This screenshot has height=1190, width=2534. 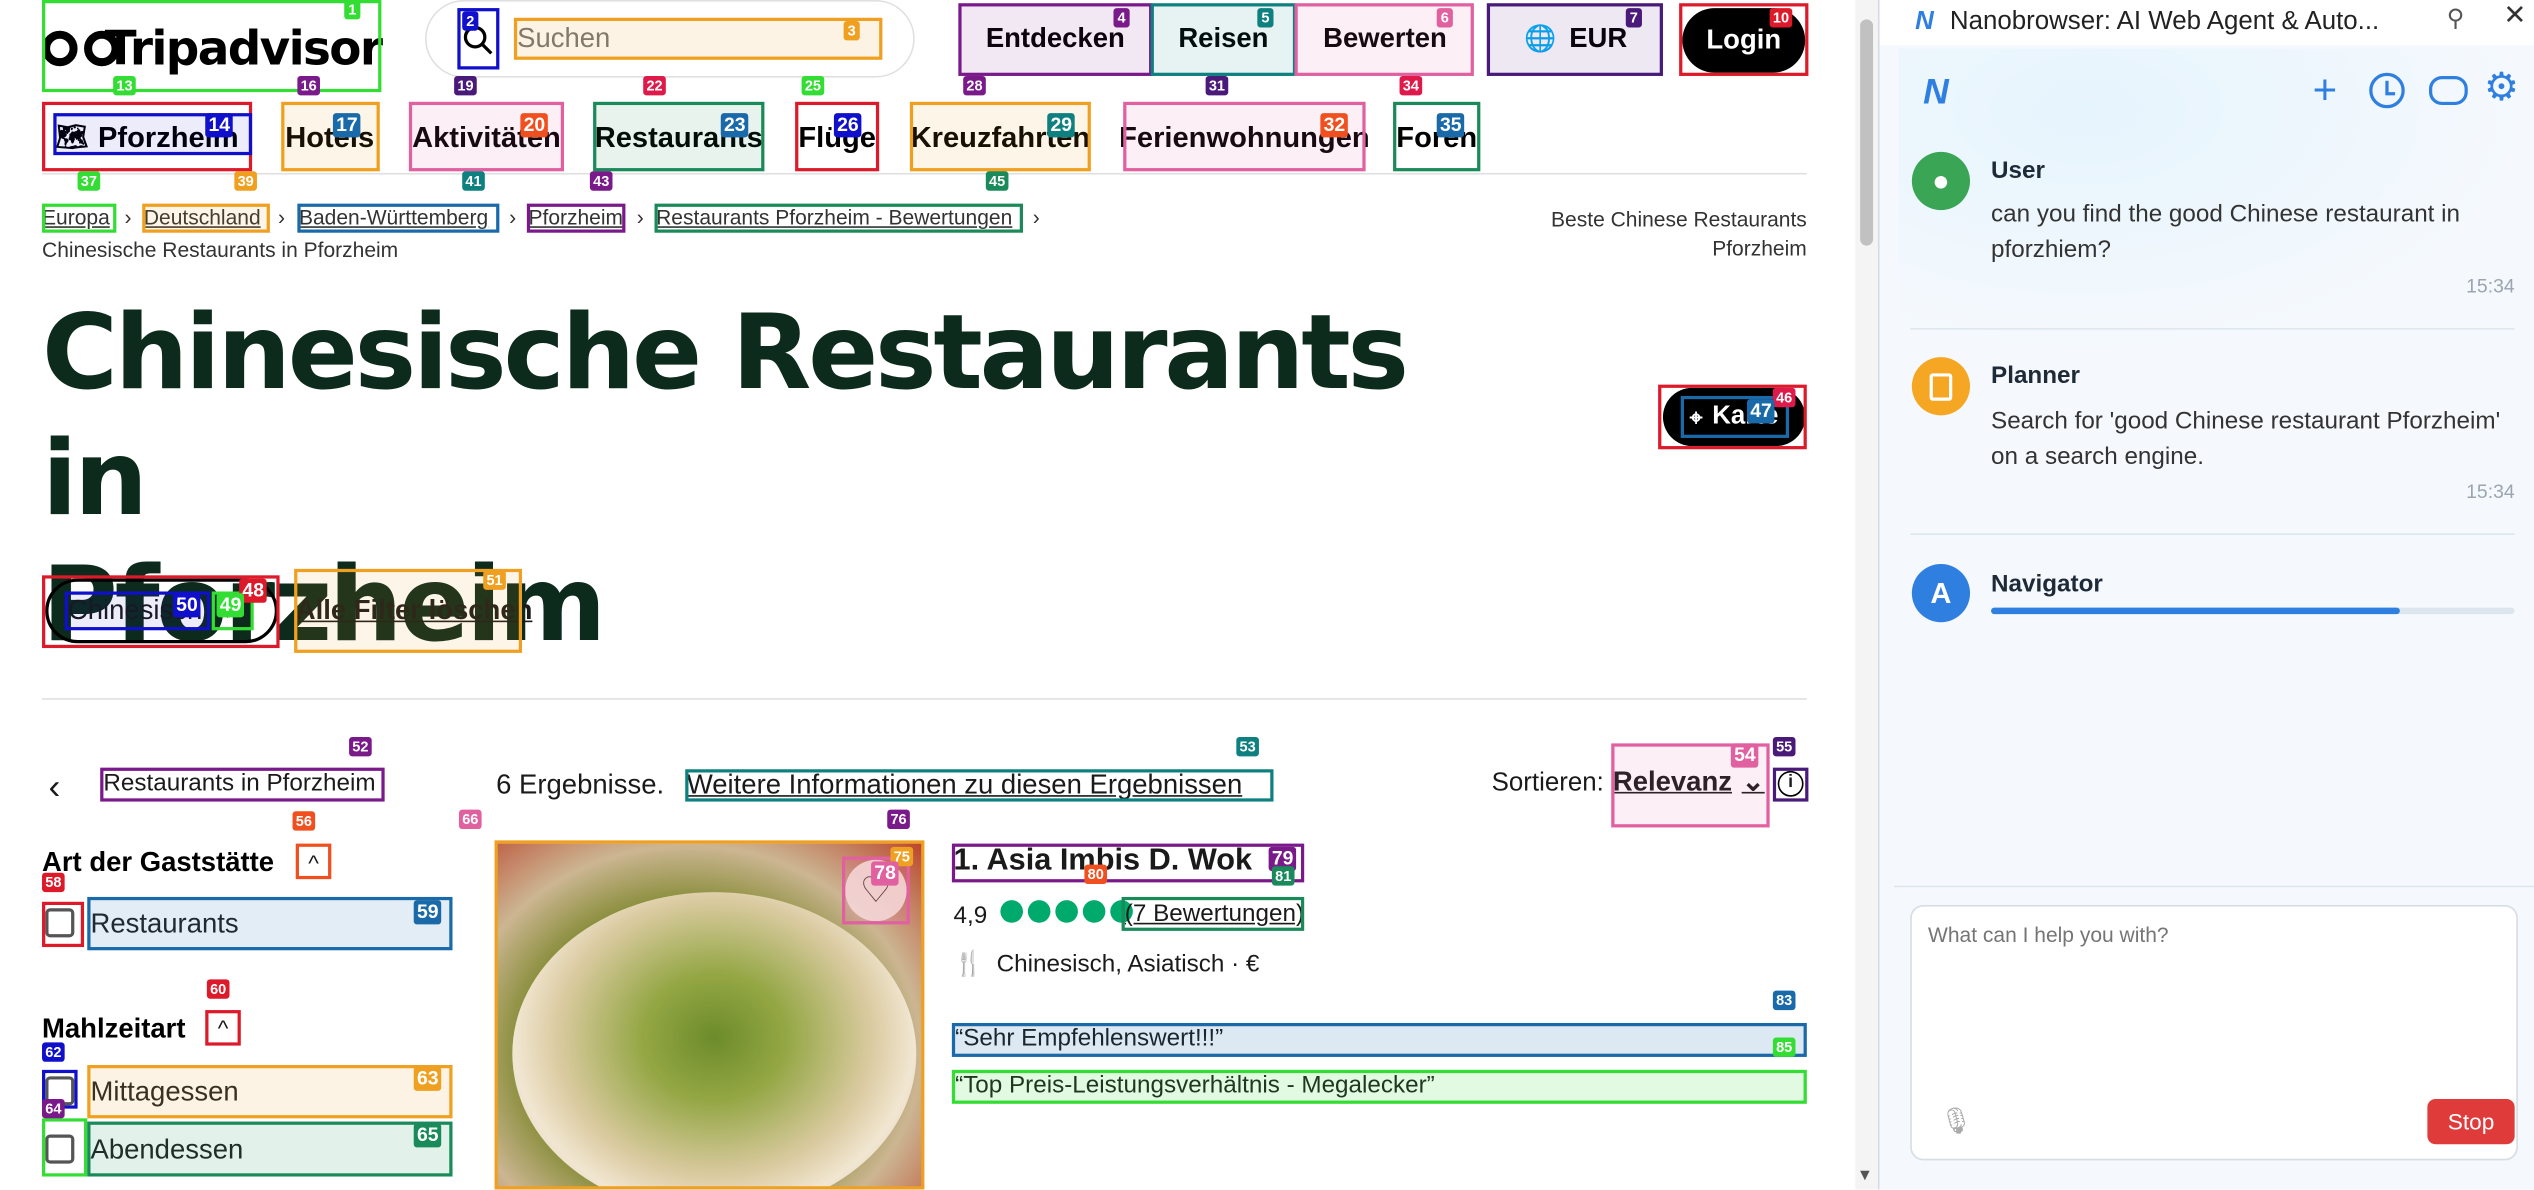 What do you see at coordinates (1784, 746) in the screenshot?
I see `annotation-label: 55` at bounding box center [1784, 746].